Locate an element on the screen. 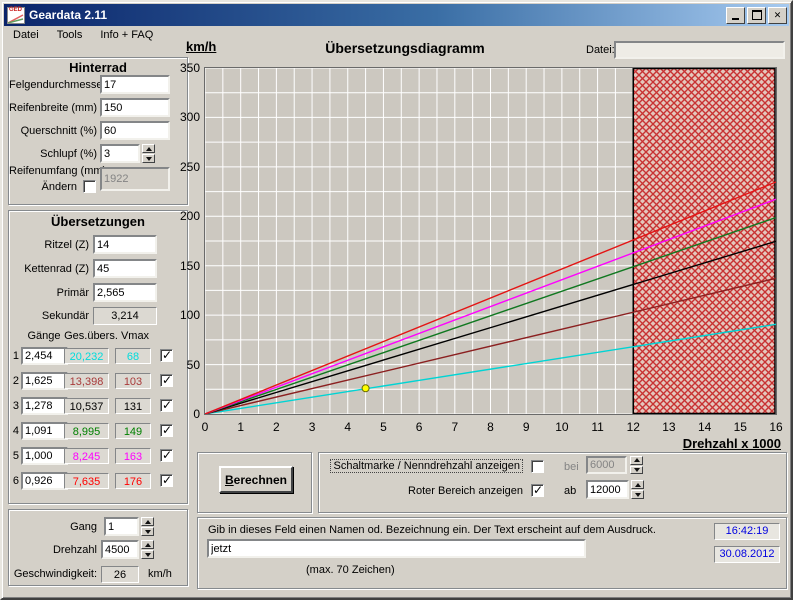 This screenshot has width=793, height=600. drehzahl-input is located at coordinates (120, 549).